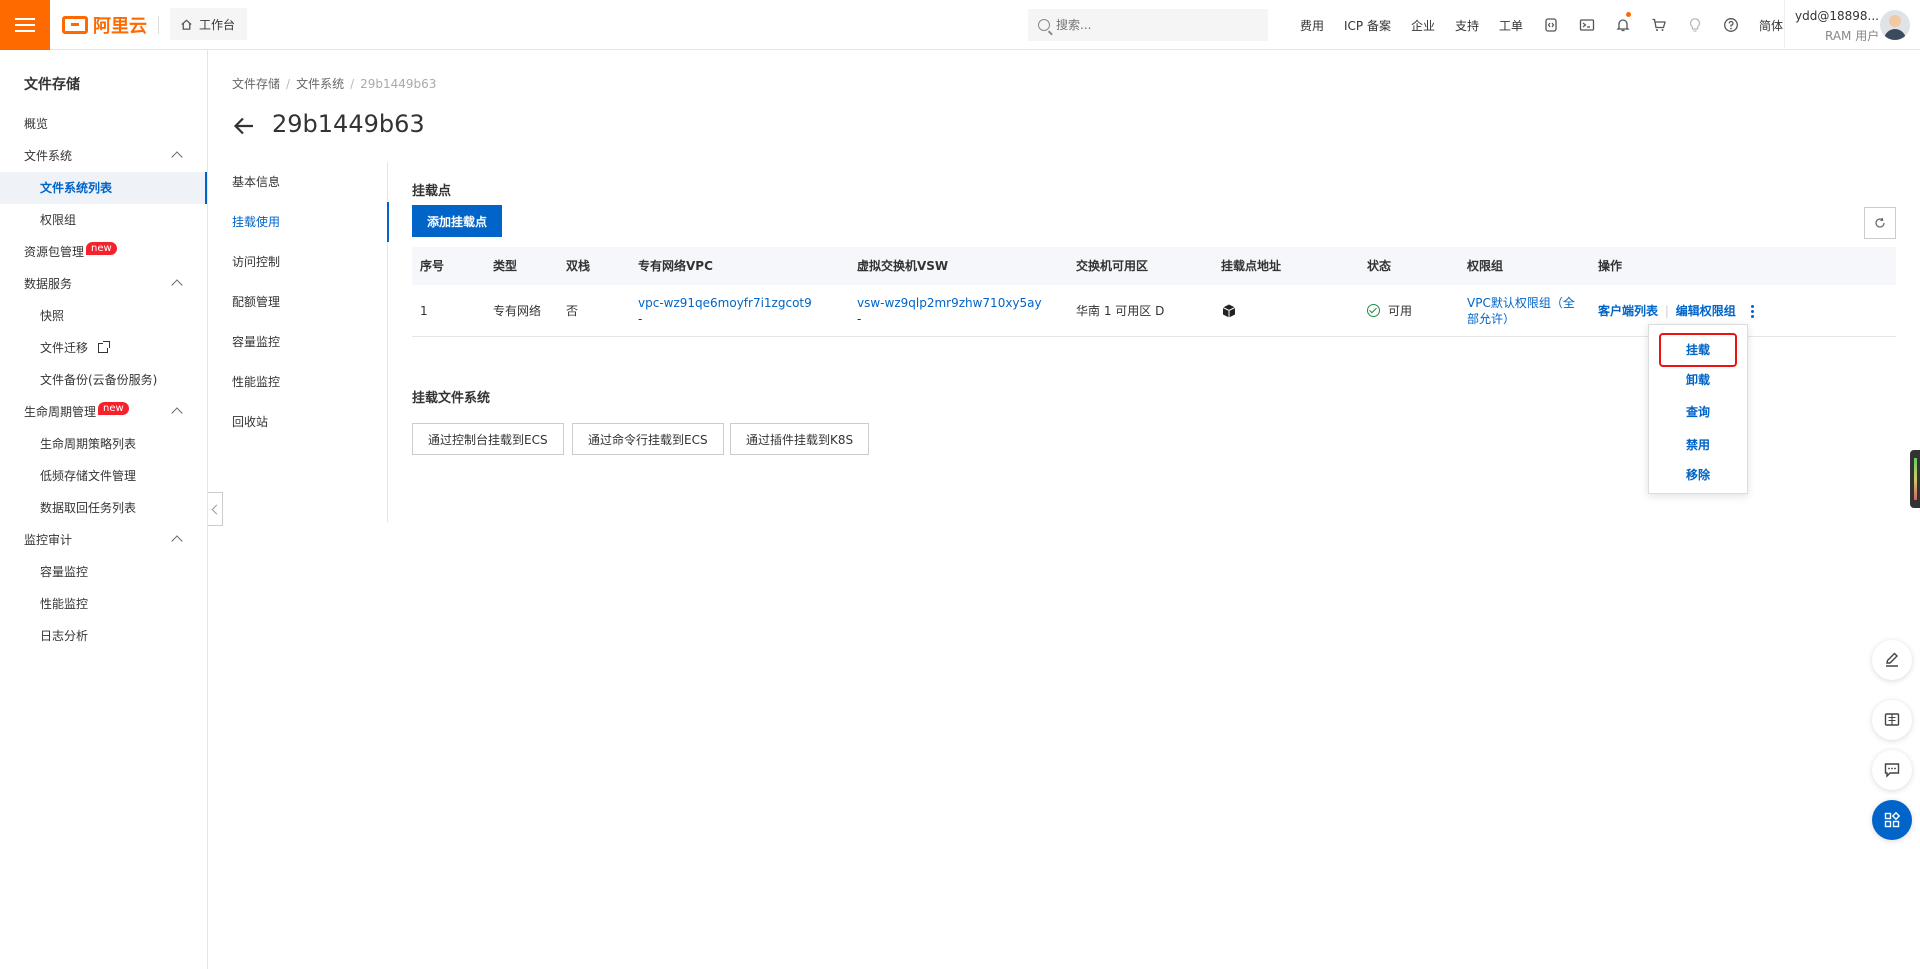  Describe the element at coordinates (103, 444) in the screenshot. I see `sidebar-item-lifecycle-policy: 生命周期策略列表` at that location.